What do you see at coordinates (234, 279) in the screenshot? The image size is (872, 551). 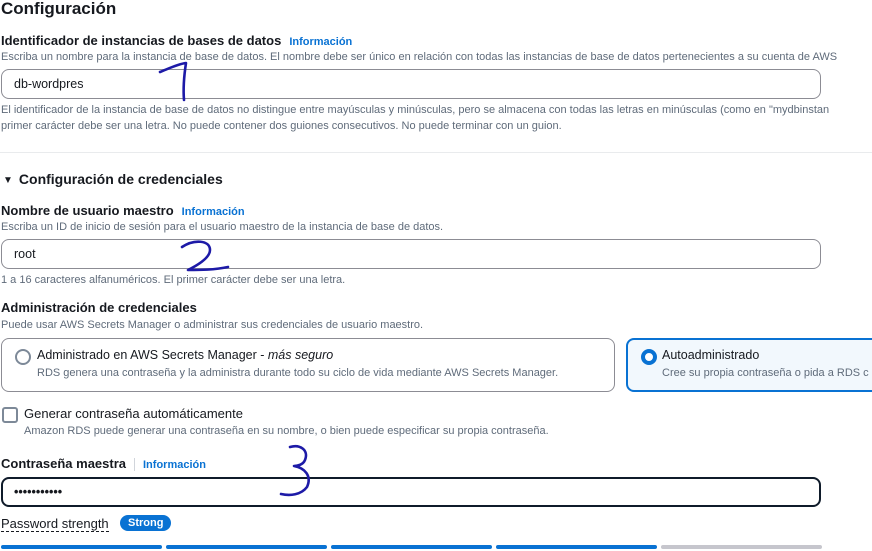 I see `annotation-overlay` at bounding box center [234, 279].